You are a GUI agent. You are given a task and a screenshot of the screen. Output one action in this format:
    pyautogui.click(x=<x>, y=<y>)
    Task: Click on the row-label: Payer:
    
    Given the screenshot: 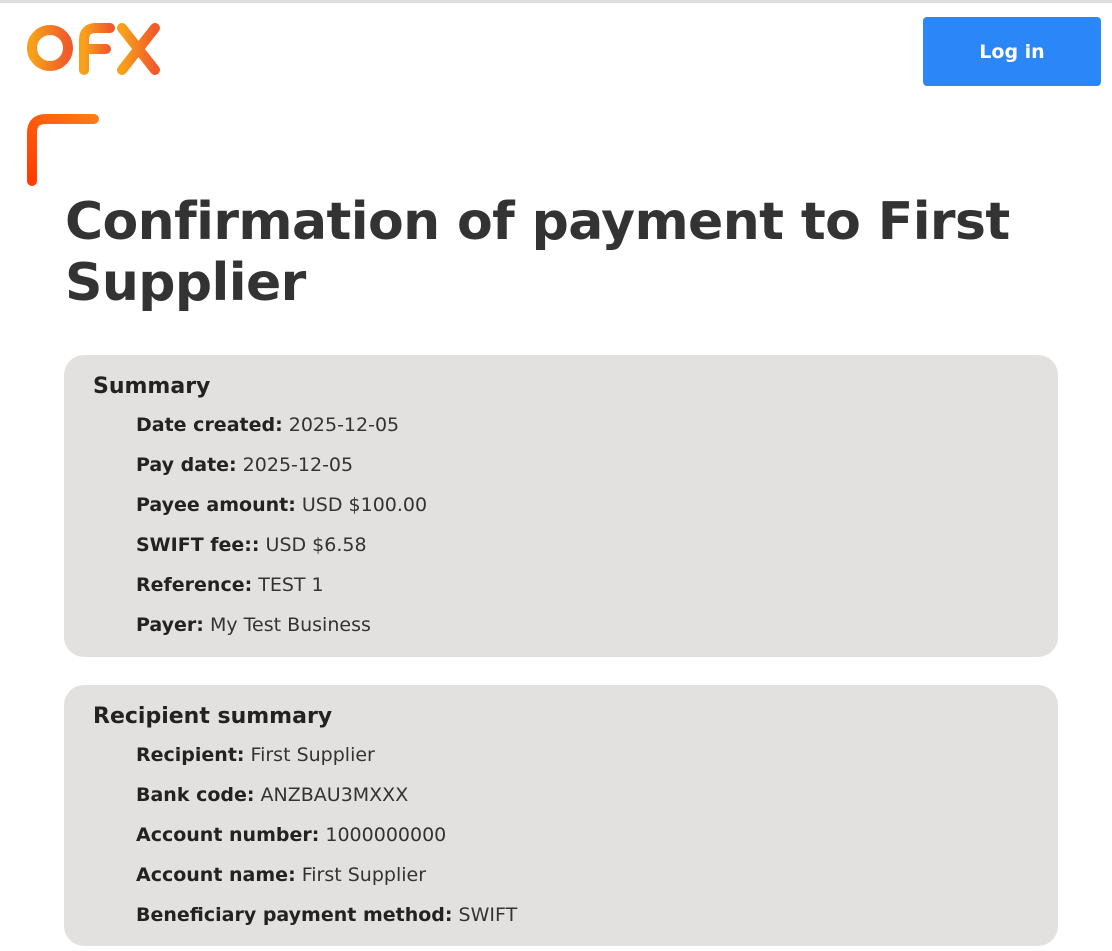 What is the action you would take?
    pyautogui.click(x=170, y=625)
    